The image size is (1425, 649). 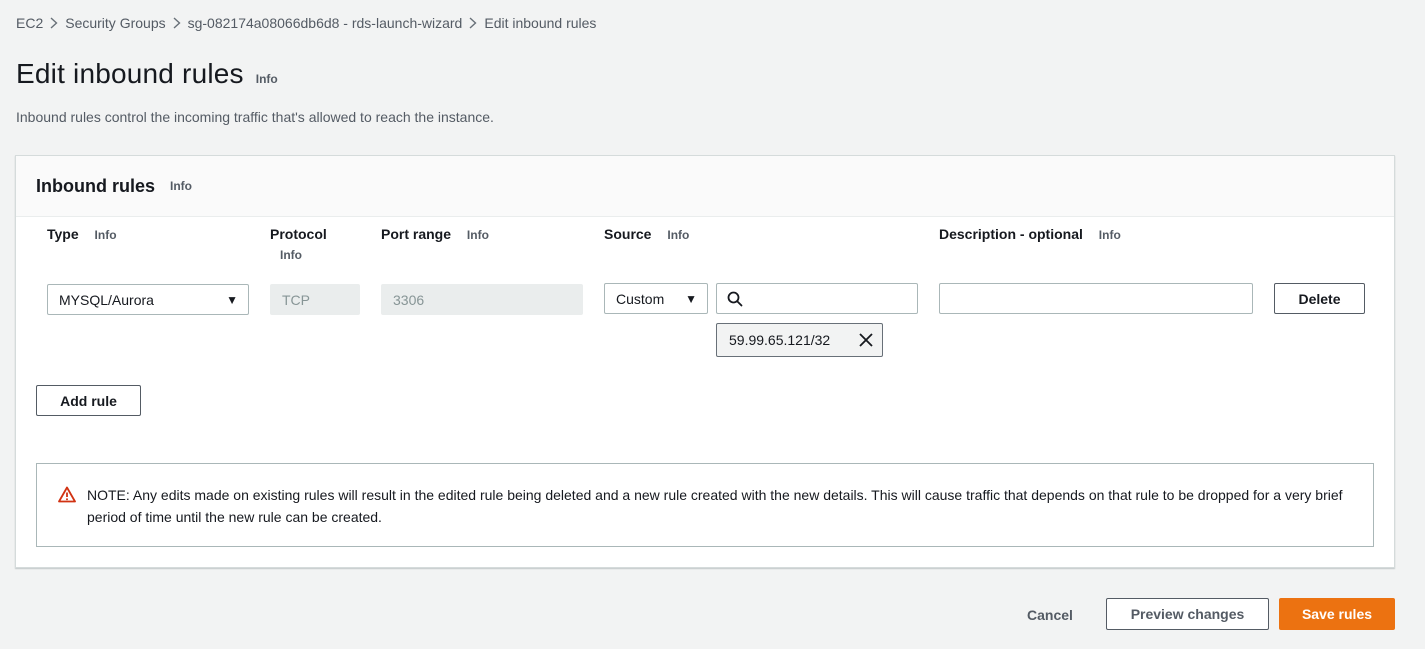 I want to click on page-title: Edit inbound rules, so click(x=130, y=73).